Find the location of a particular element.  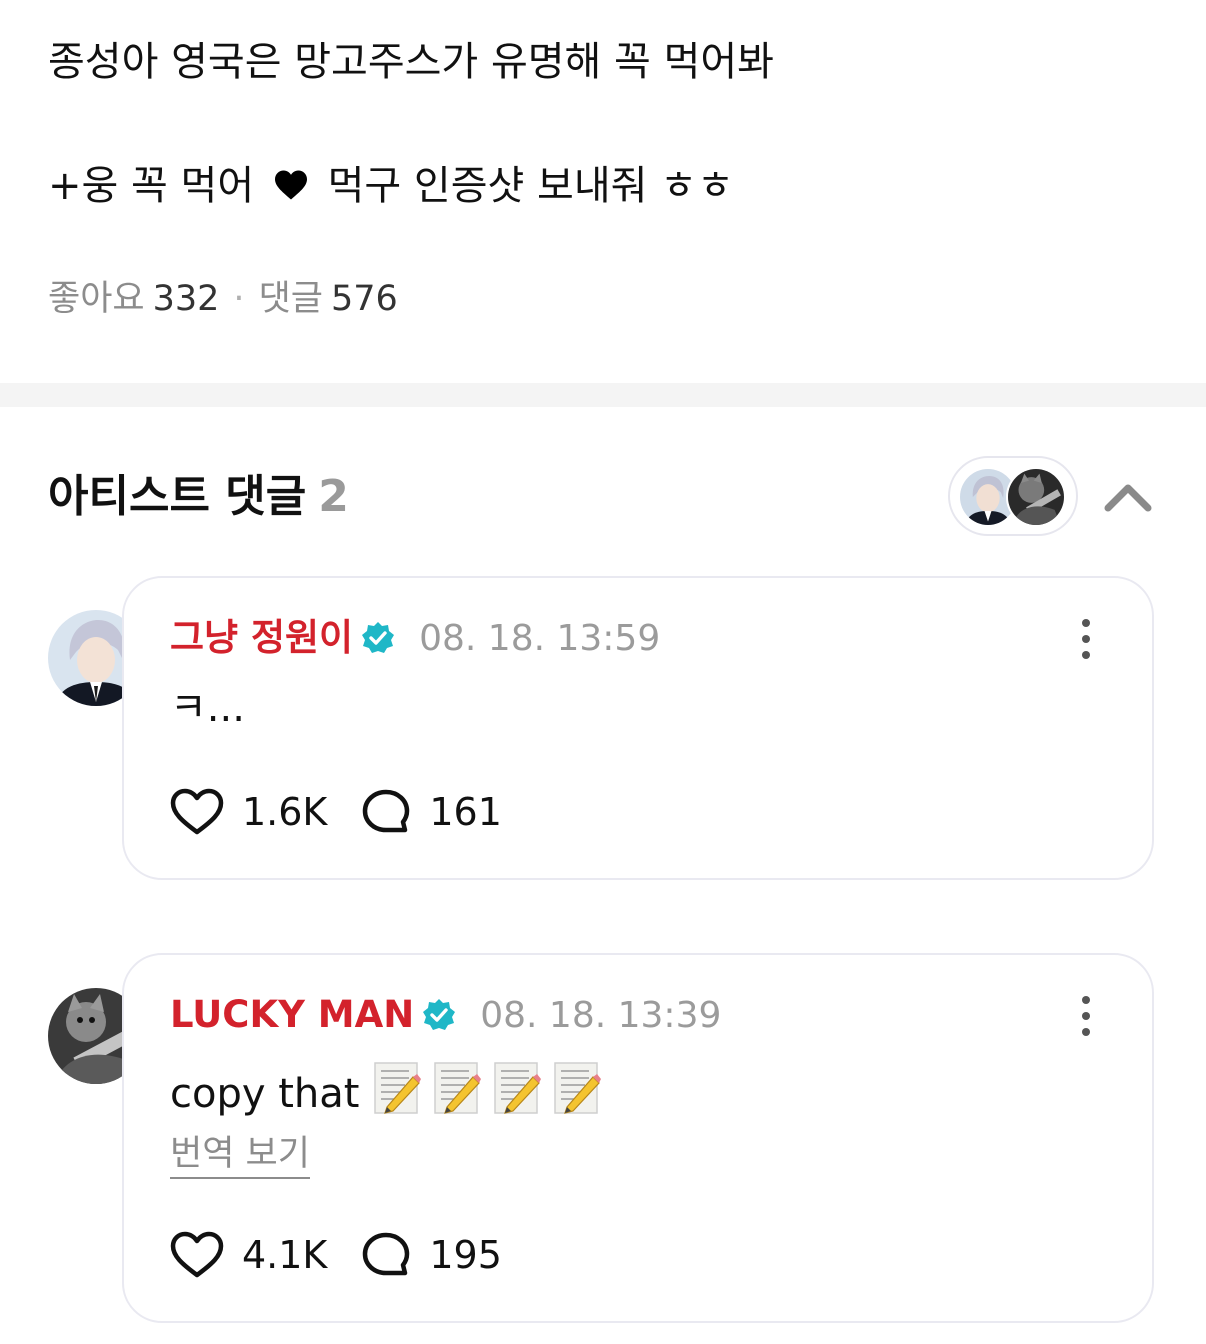

collapse-chevron-up-icon is located at coordinates (1128, 498).